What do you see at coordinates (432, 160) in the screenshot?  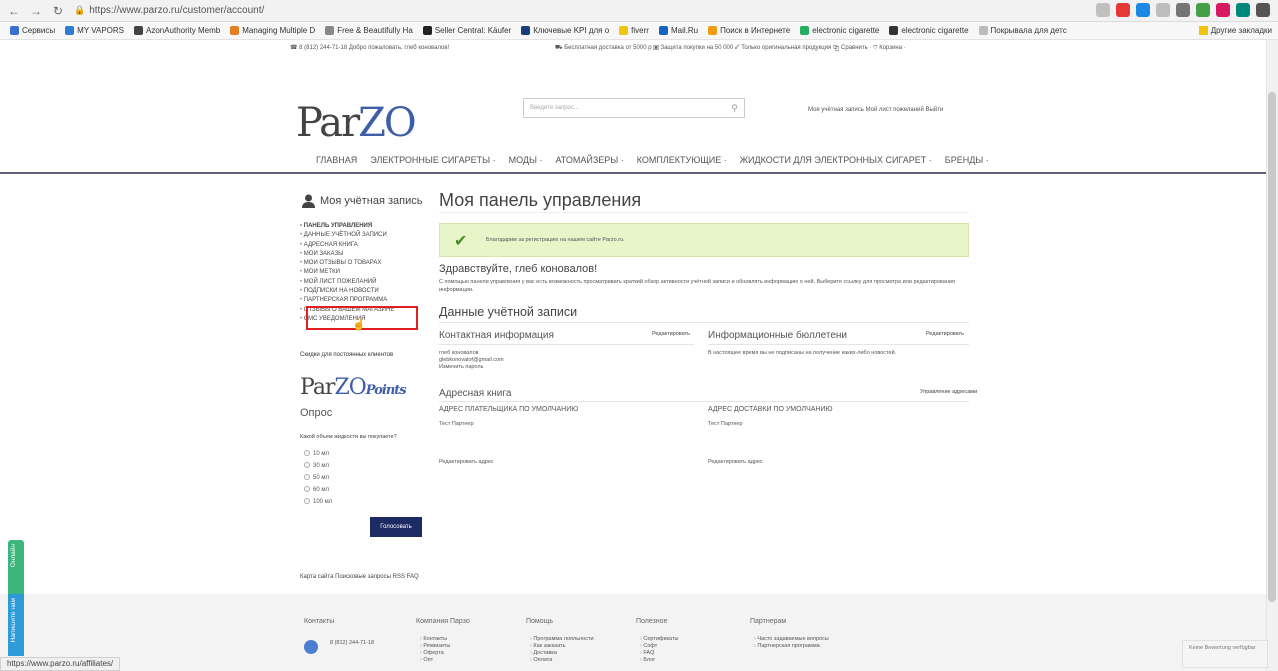 I see `nav-item-ecigs: ЭЛЕКТРОННЫЕ СИГАРЕТЫ ·` at bounding box center [432, 160].